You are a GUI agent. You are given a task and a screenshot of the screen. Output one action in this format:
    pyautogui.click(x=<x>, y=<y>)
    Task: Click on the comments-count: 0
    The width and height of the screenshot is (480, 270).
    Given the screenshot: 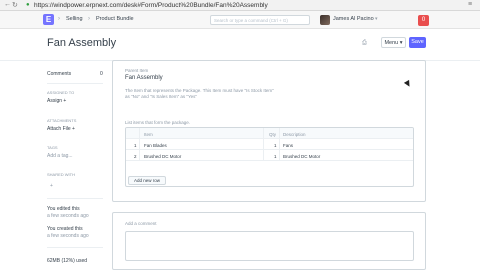 What is the action you would take?
    pyautogui.click(x=101, y=74)
    